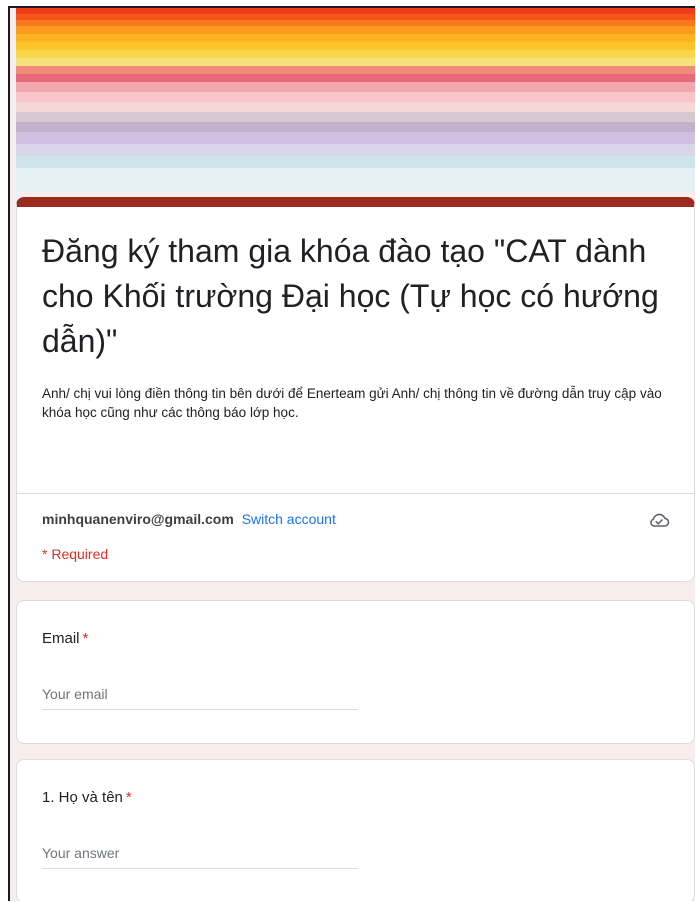 This screenshot has height=902, width=696. I want to click on full-name-input, so click(200, 853).